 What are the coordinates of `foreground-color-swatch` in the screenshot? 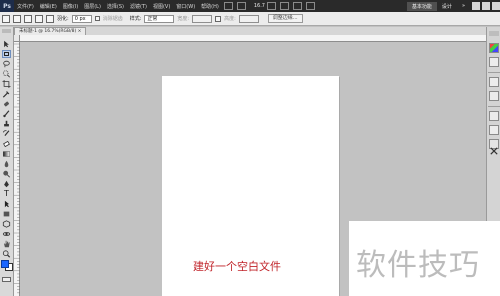 It's located at (5, 264).